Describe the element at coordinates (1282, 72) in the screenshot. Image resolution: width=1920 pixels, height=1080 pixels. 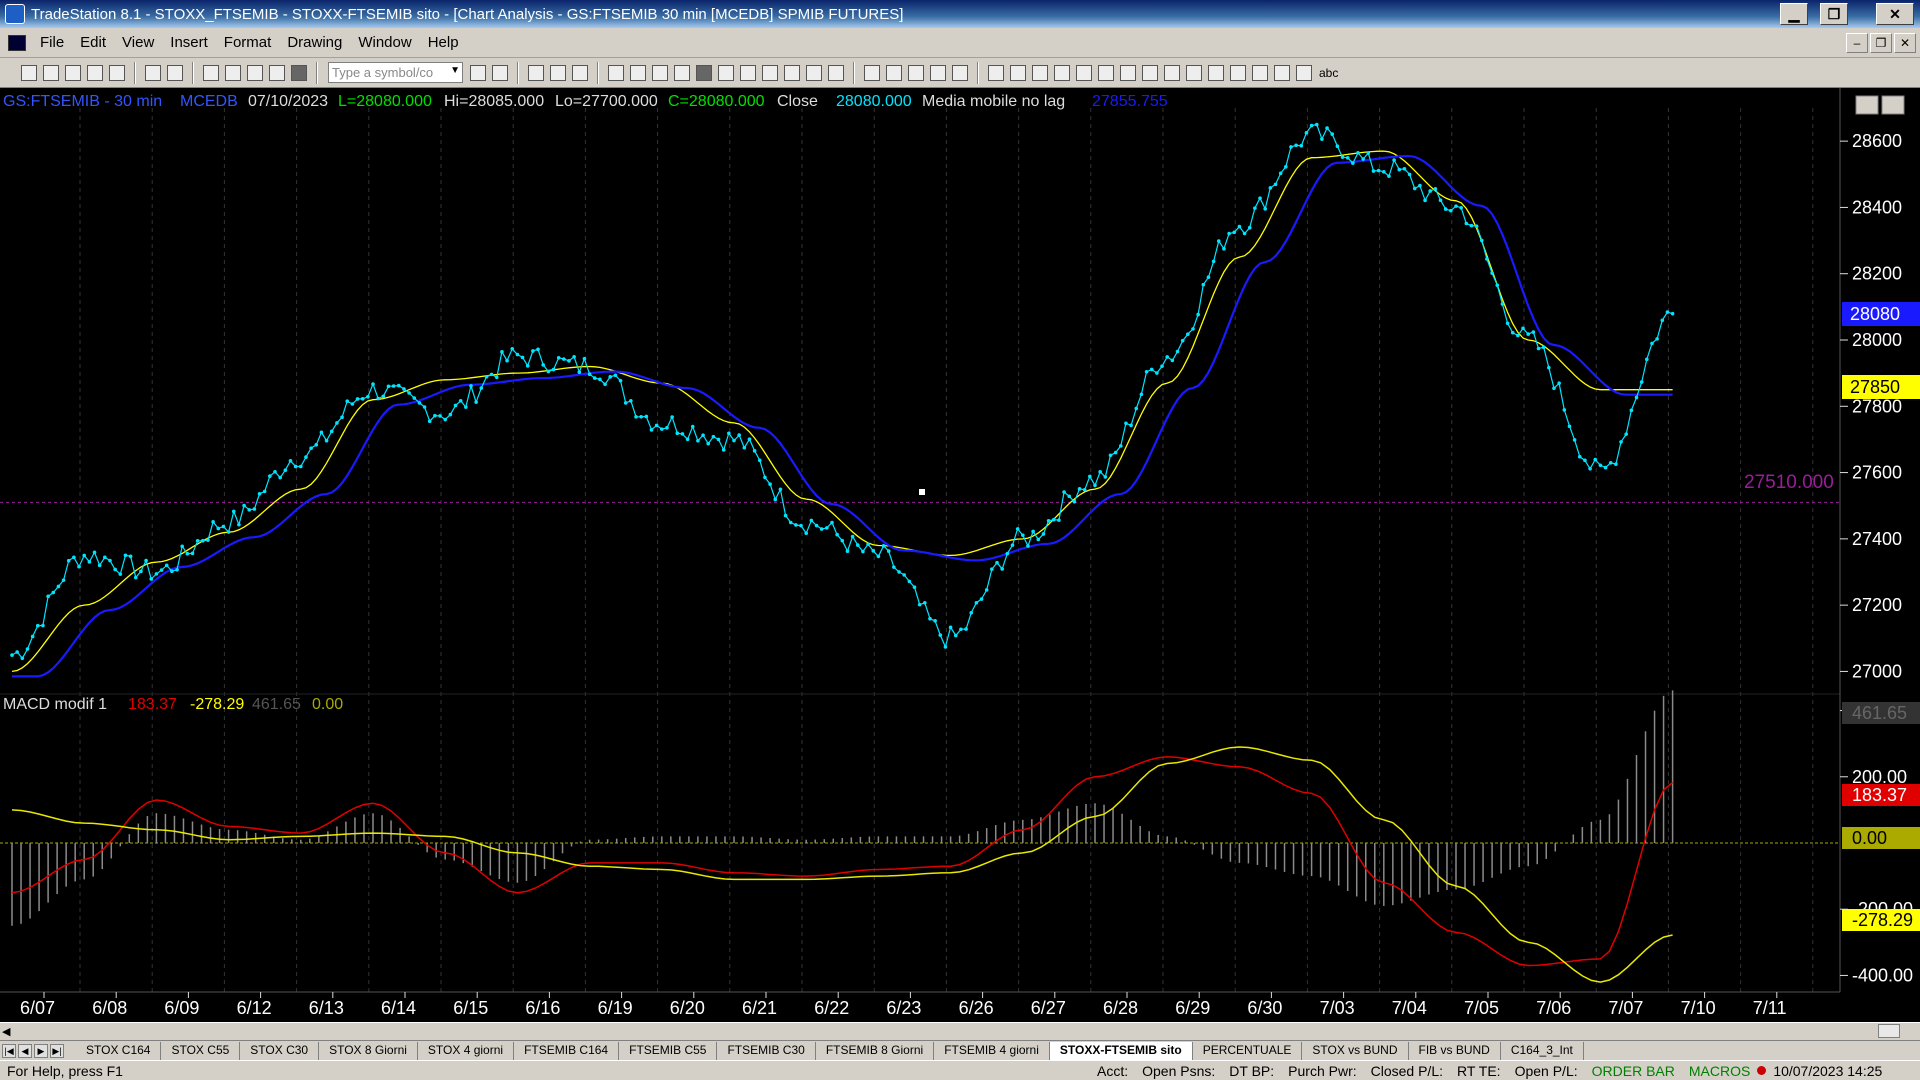
I see `ellipse-icon` at that location.